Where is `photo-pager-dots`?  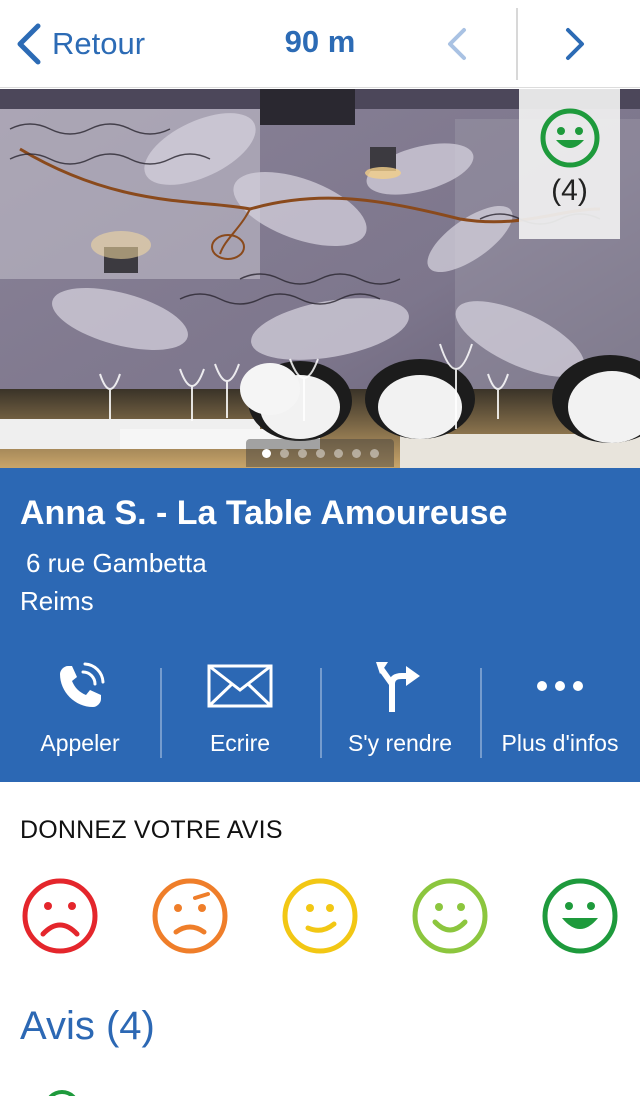 photo-pager-dots is located at coordinates (320, 453).